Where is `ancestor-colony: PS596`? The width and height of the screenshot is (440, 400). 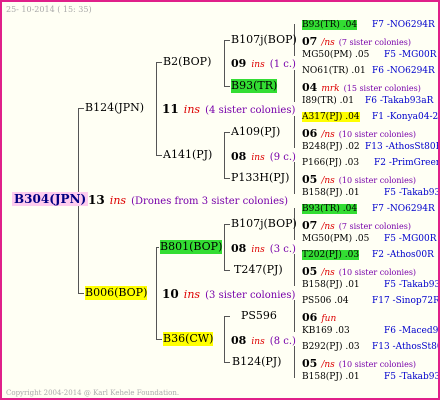 ancestor-colony: PS596 is located at coordinates (259, 316).